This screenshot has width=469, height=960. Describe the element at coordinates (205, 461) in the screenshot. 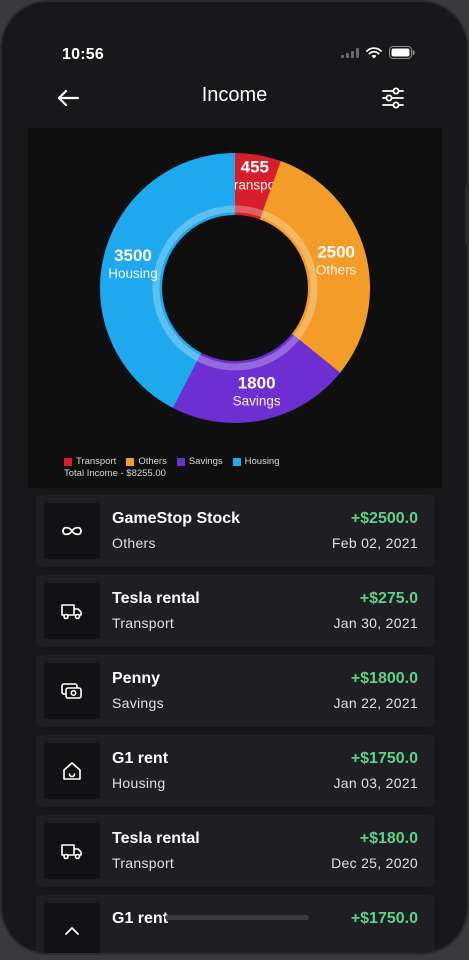

I see `legend-label: Savings` at that location.